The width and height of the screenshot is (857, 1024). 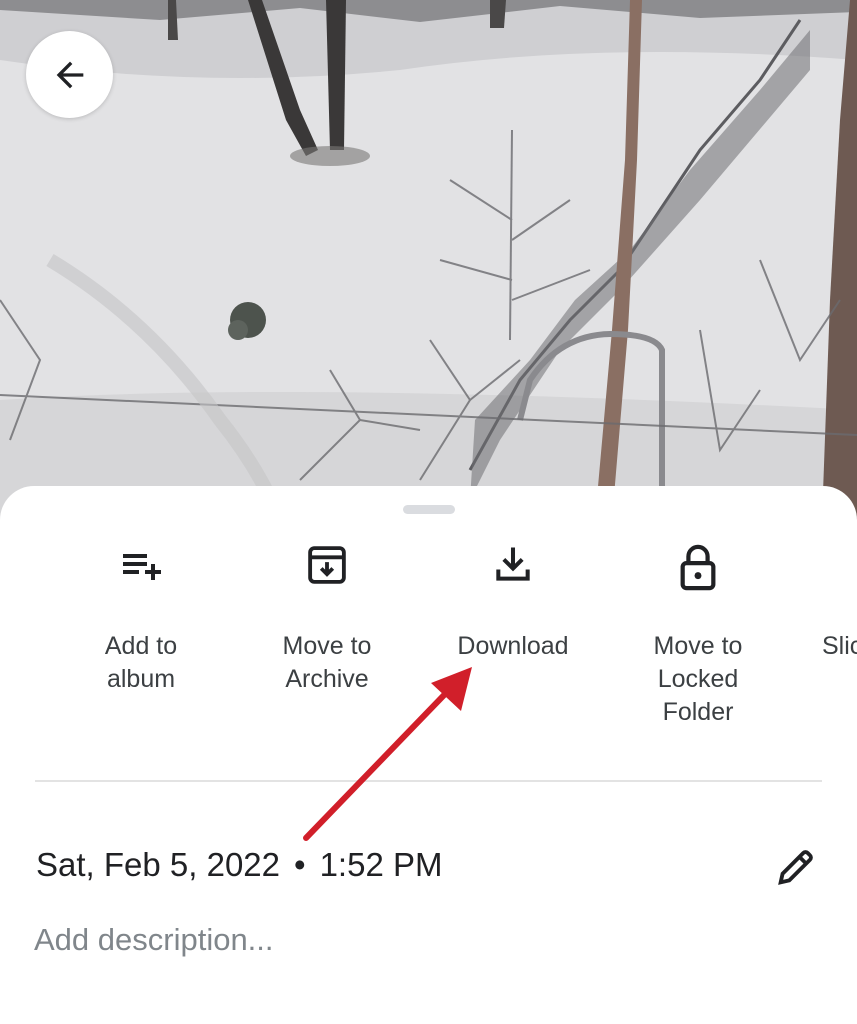 What do you see at coordinates (698, 679) in the screenshot?
I see `action-move-to-locked-folder-label: Move to Locked Folder` at bounding box center [698, 679].